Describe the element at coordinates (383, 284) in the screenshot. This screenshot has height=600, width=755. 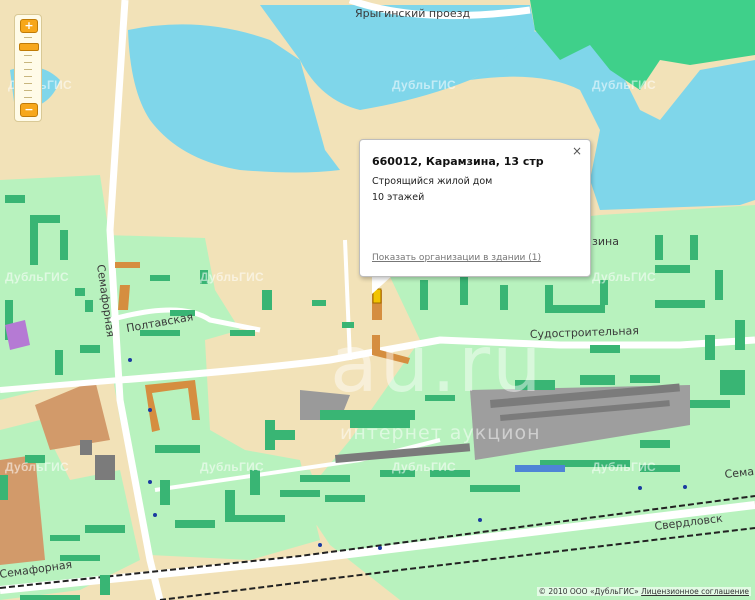
I see `popup-pointer` at that location.